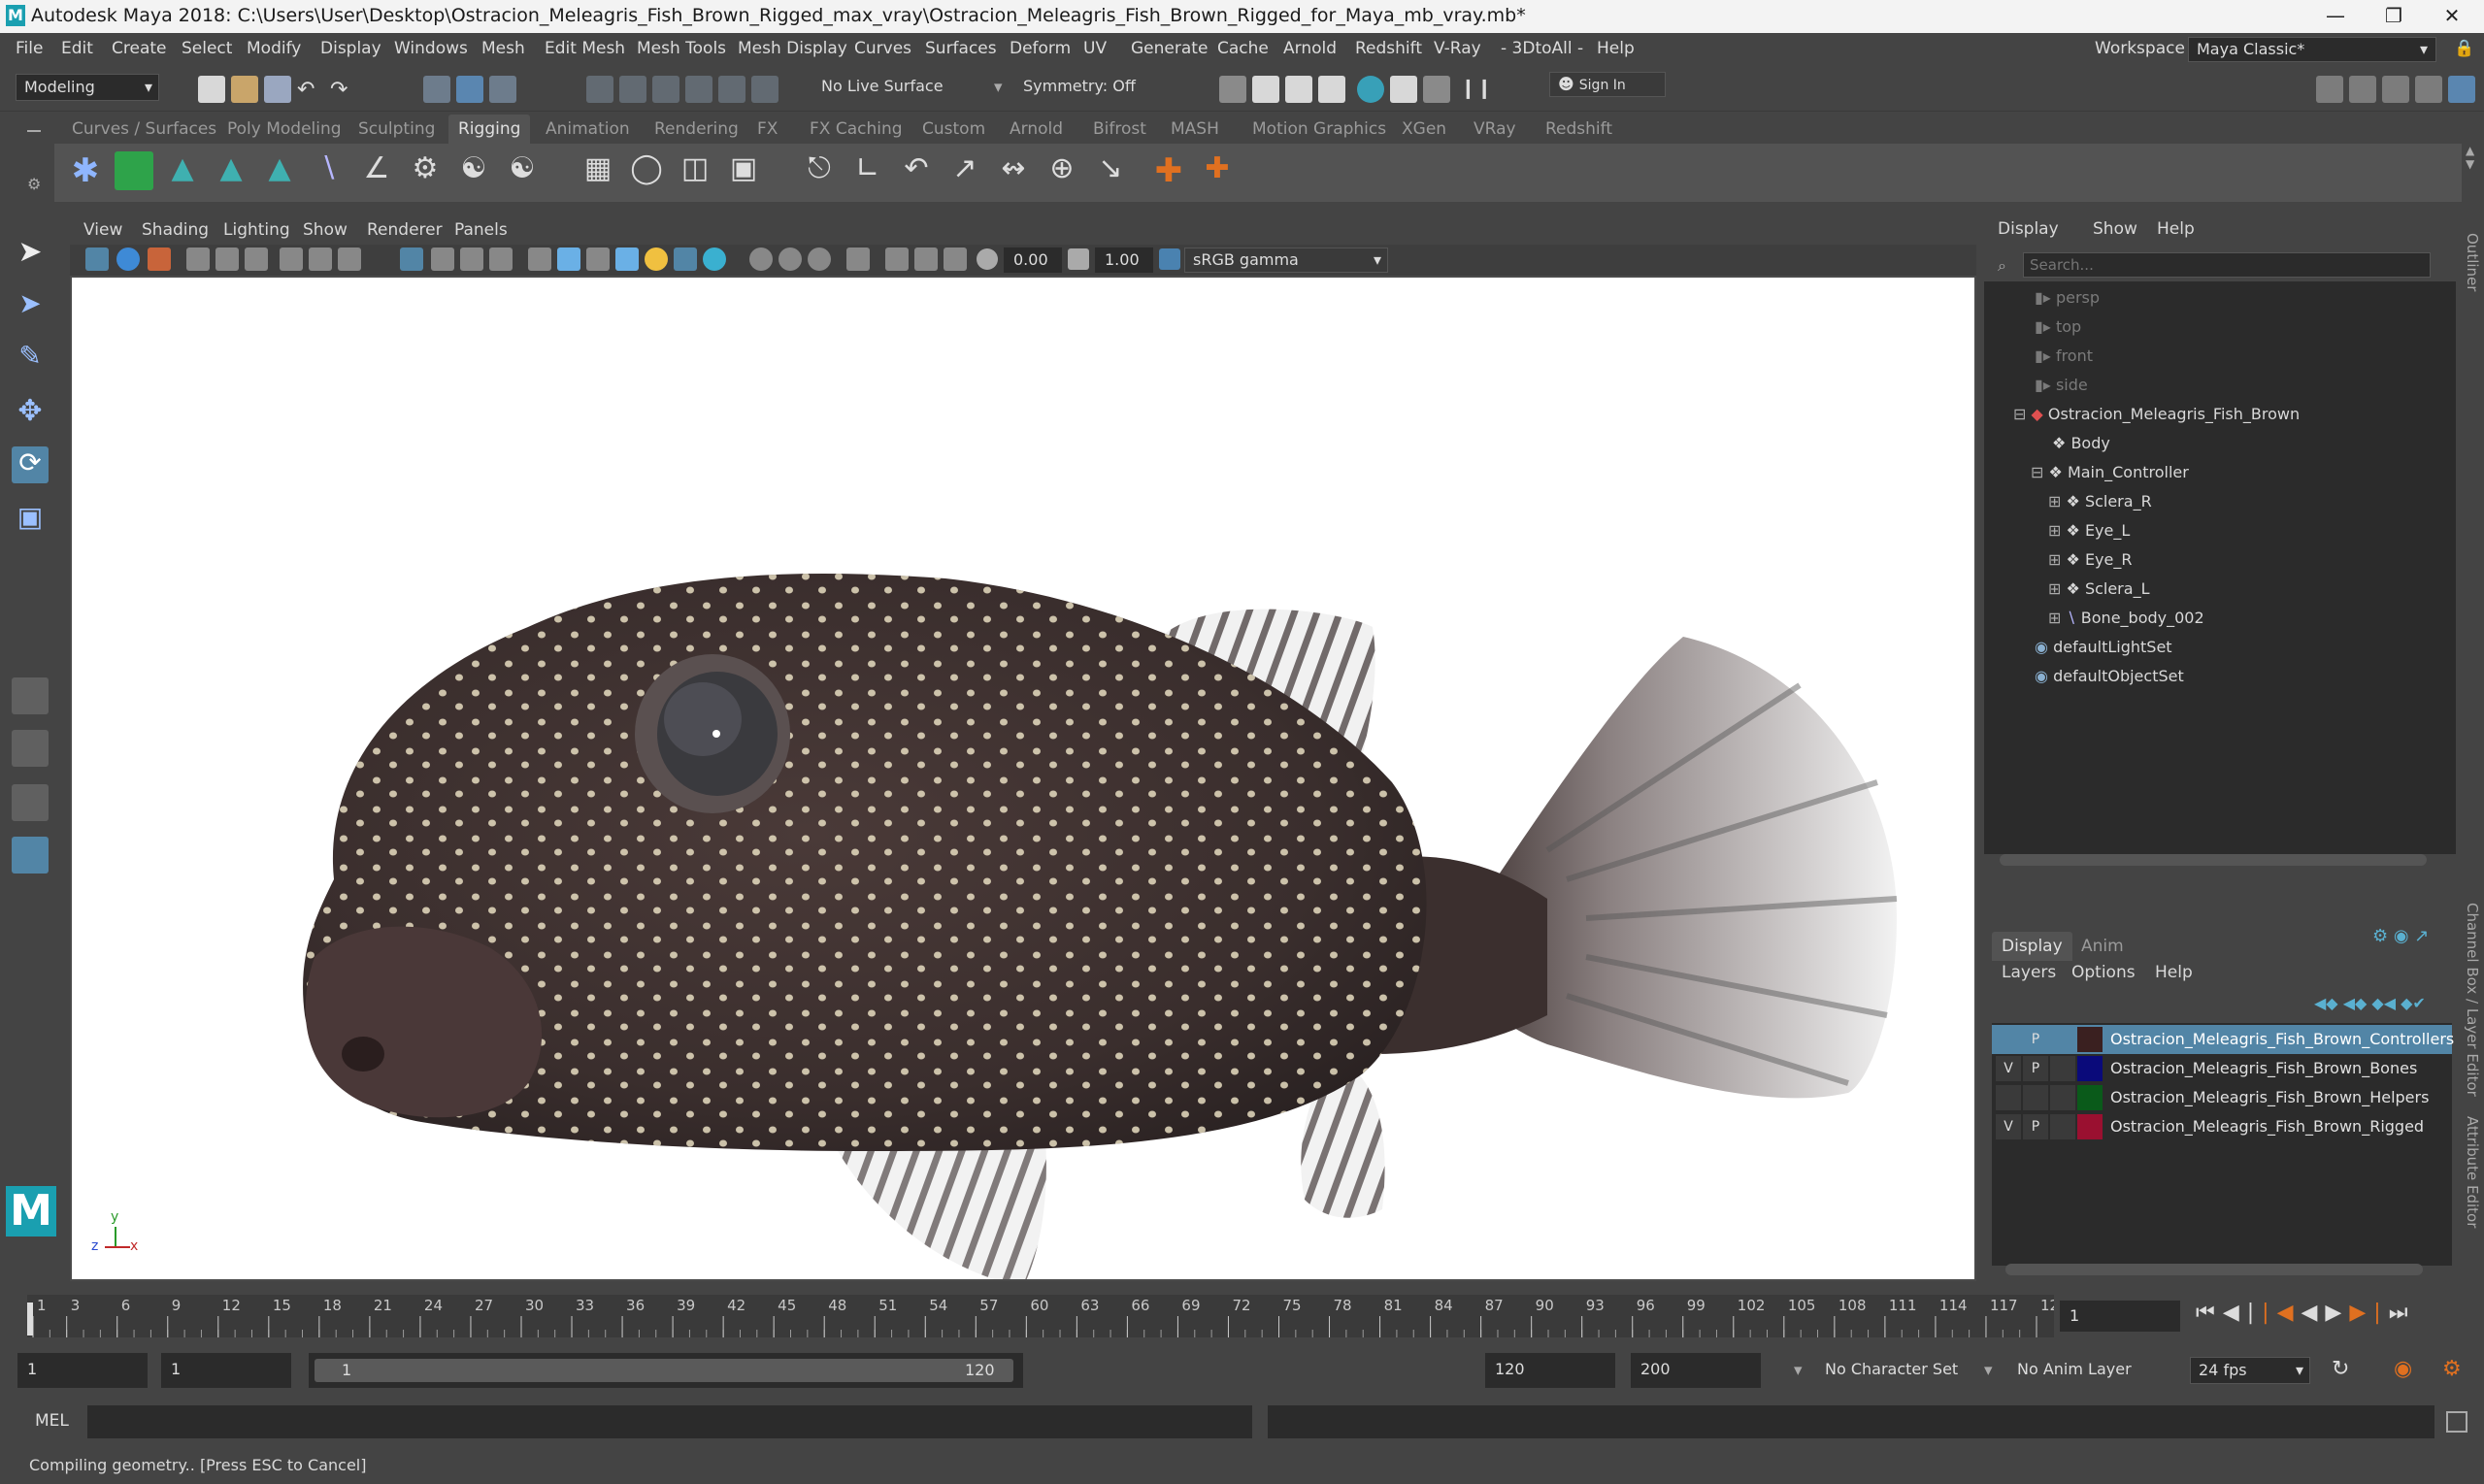  Describe the element at coordinates (632, 89) in the screenshot. I see `snap-curve-icon` at that location.